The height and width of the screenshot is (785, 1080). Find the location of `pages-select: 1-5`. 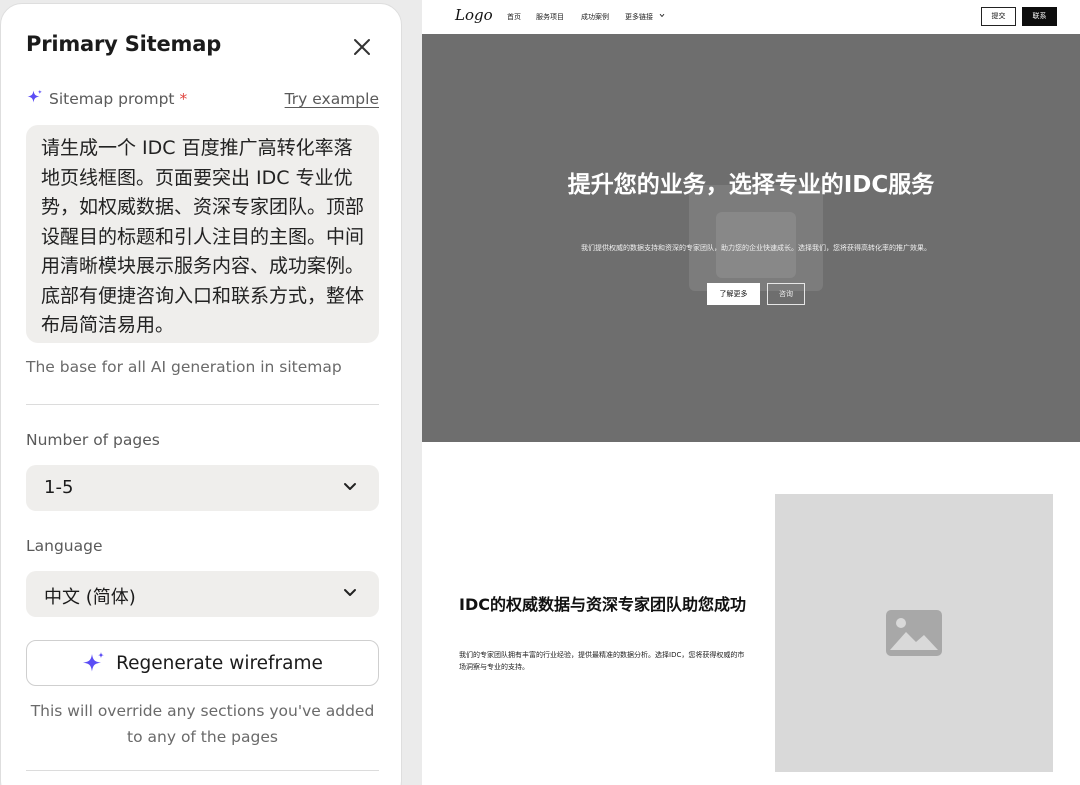

pages-select: 1-5 is located at coordinates (202, 488).